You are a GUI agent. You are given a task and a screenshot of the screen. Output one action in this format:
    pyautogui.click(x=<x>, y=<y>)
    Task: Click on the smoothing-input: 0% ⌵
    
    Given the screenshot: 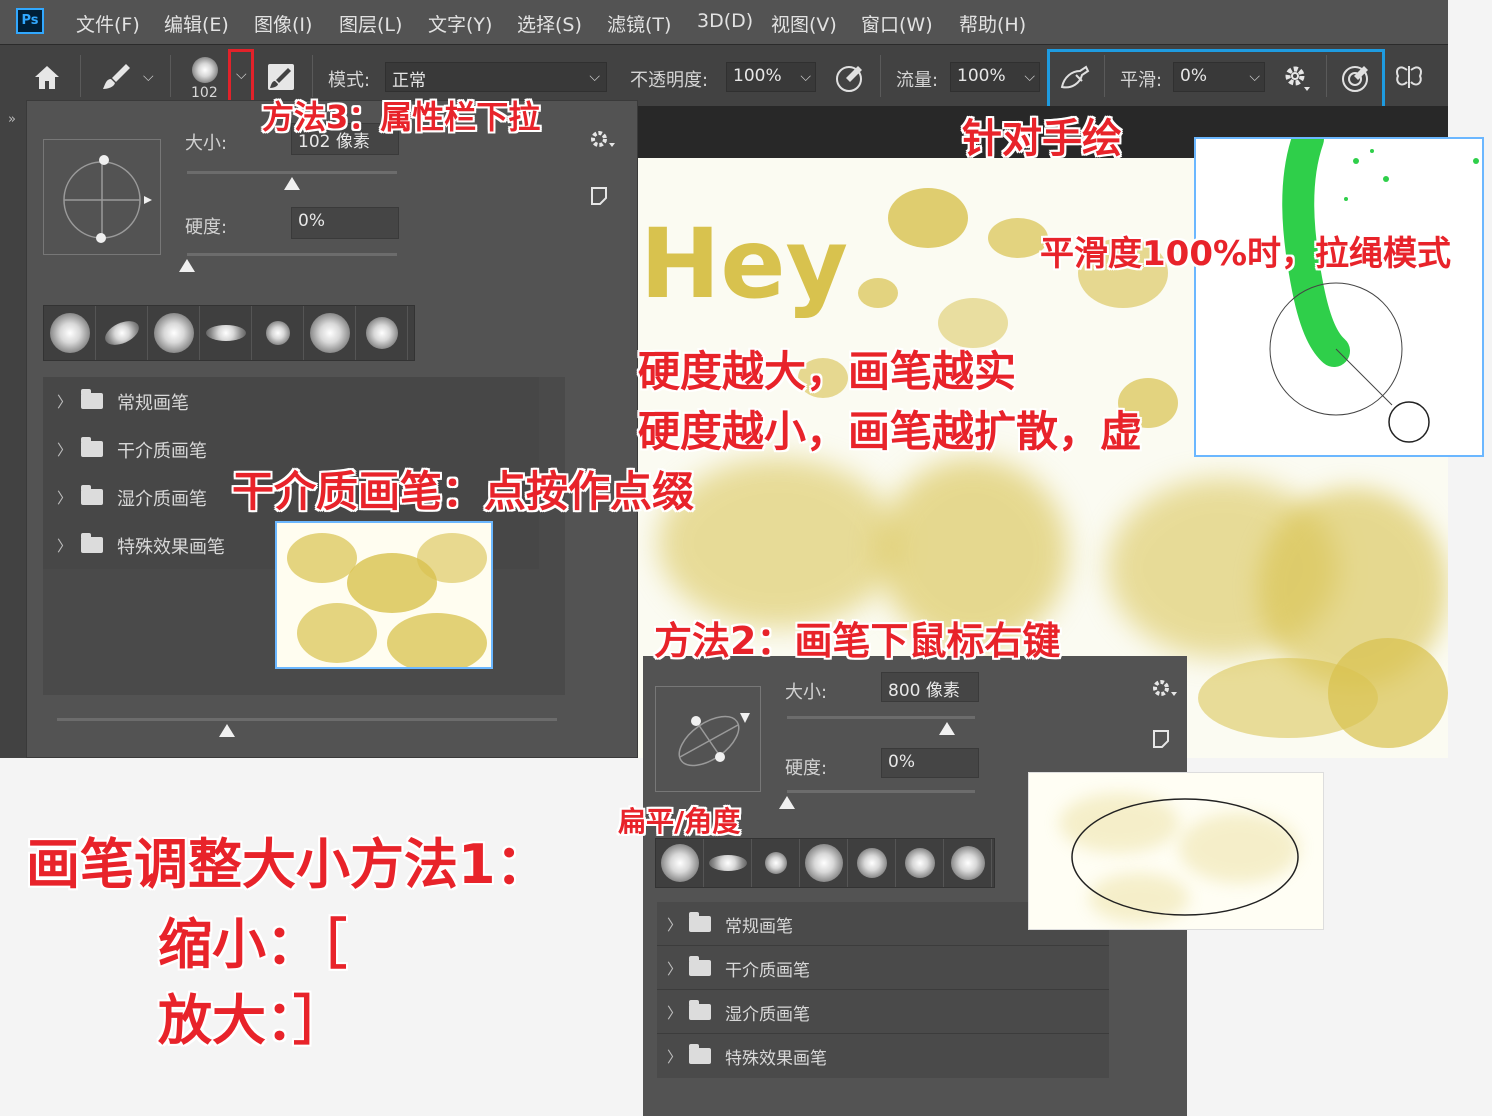 What is the action you would take?
    pyautogui.click(x=1219, y=77)
    